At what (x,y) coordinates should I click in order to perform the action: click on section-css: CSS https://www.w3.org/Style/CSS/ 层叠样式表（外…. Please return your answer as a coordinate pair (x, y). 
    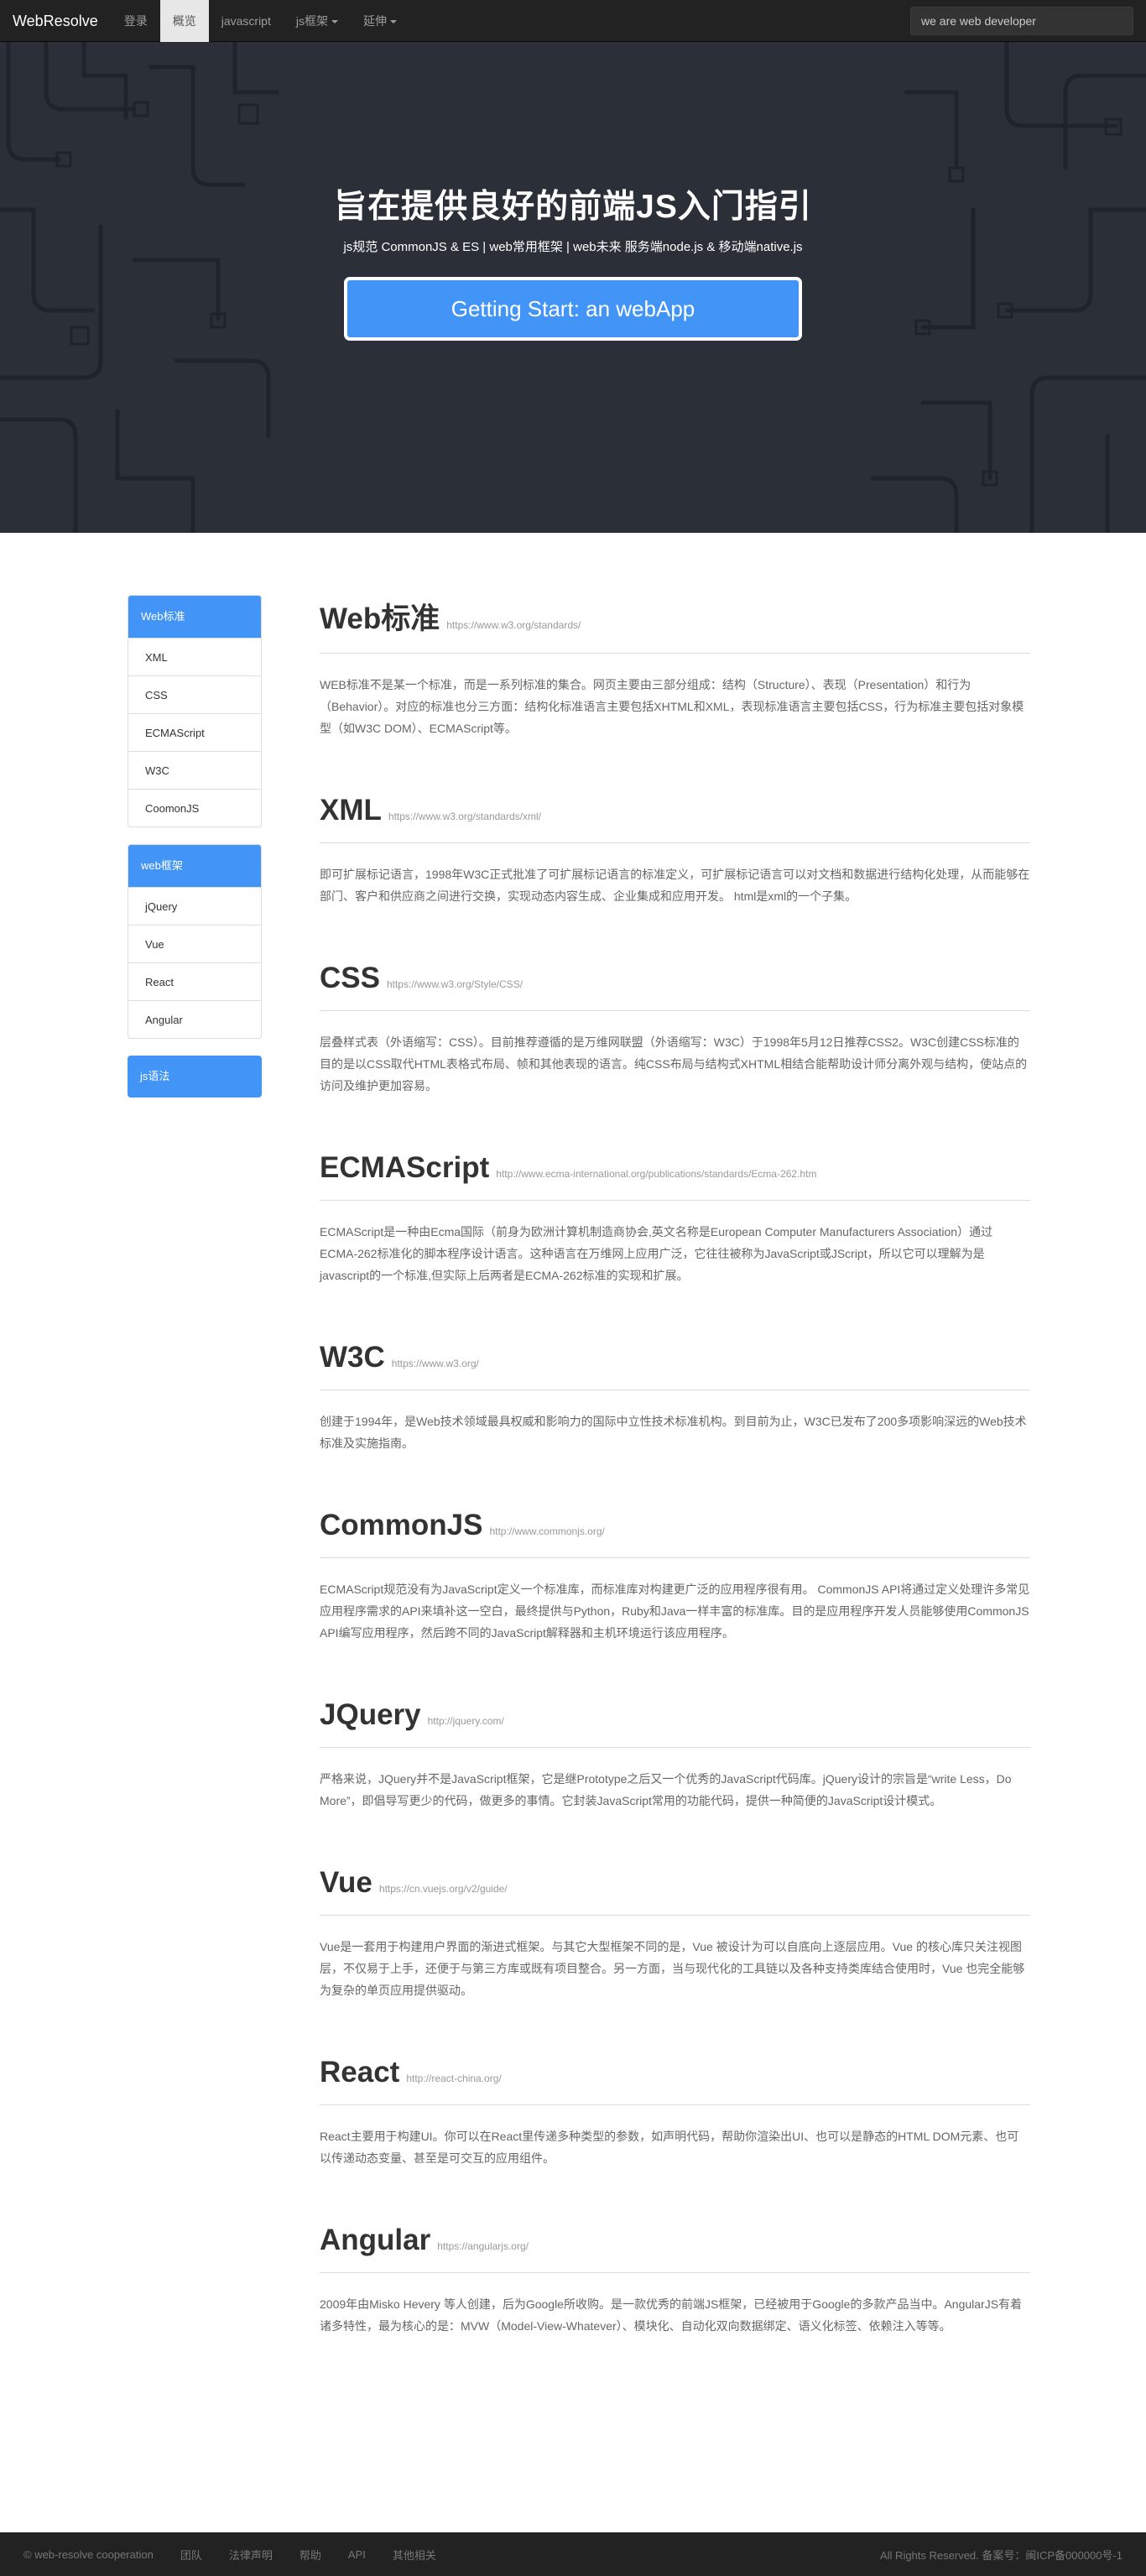
    Looking at the image, I should click on (675, 1056).